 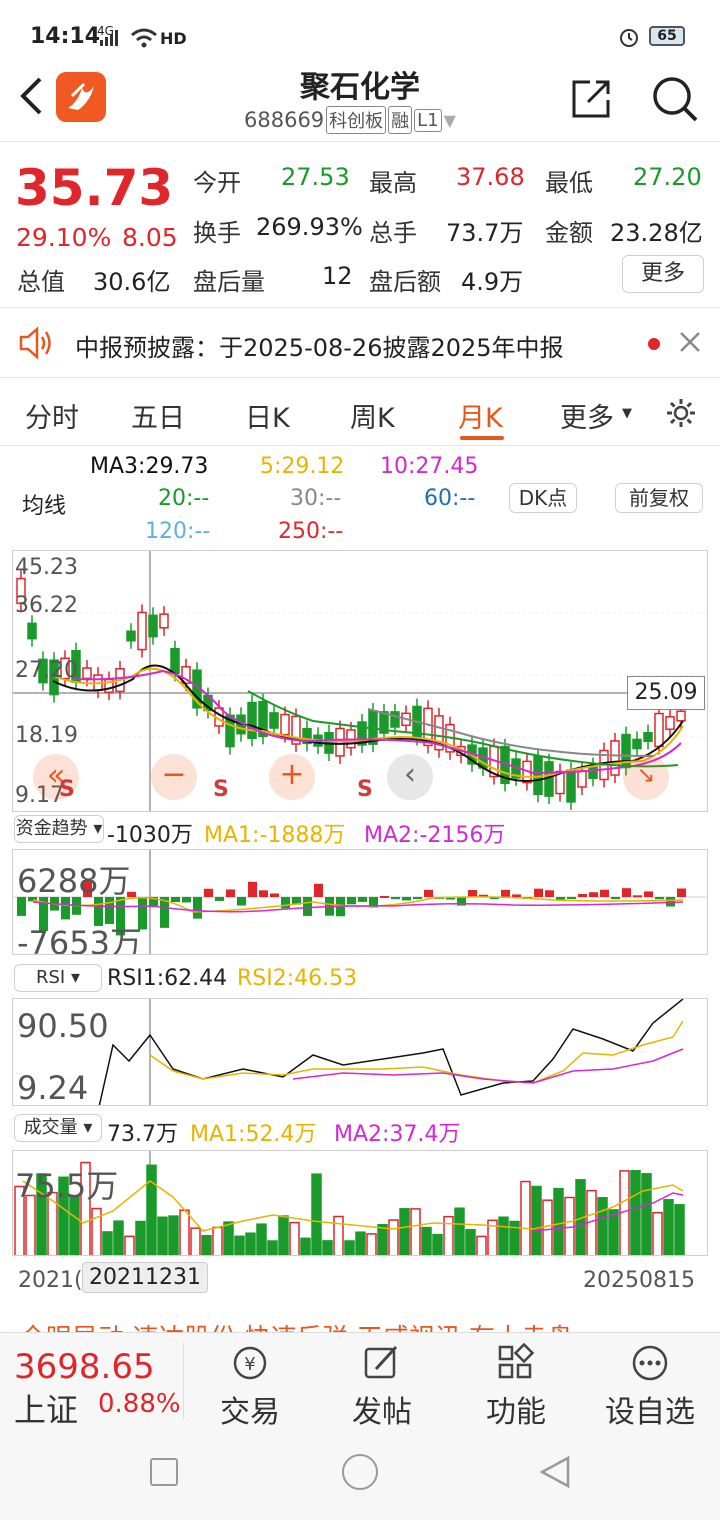 What do you see at coordinates (480, 415) in the screenshot?
I see `tab-monthly-k: 月K` at bounding box center [480, 415].